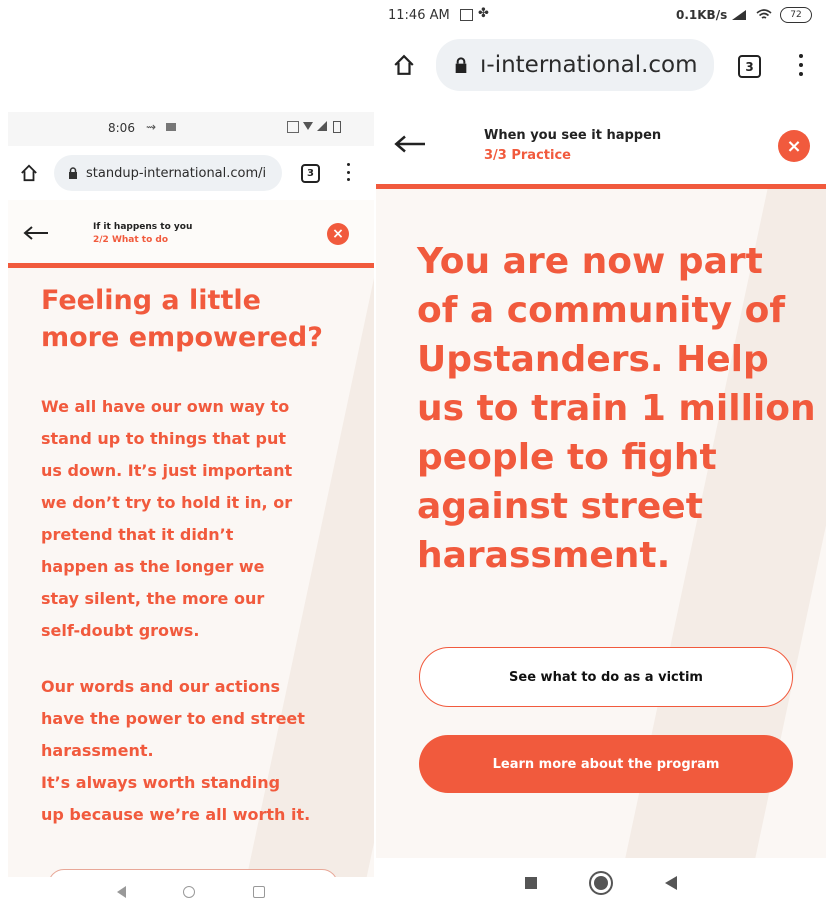 The height and width of the screenshot is (907, 826). What do you see at coordinates (164, 438) in the screenshot?
I see `paragraph-line: stand up to things that put` at bounding box center [164, 438].